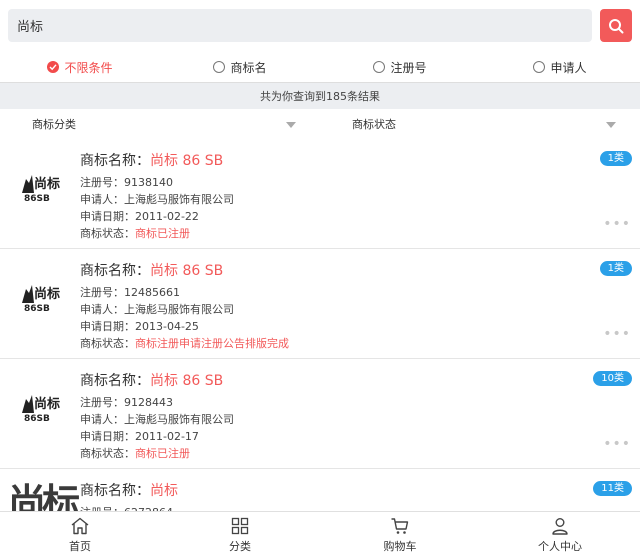  I want to click on tab-home: 首页, so click(80, 533).